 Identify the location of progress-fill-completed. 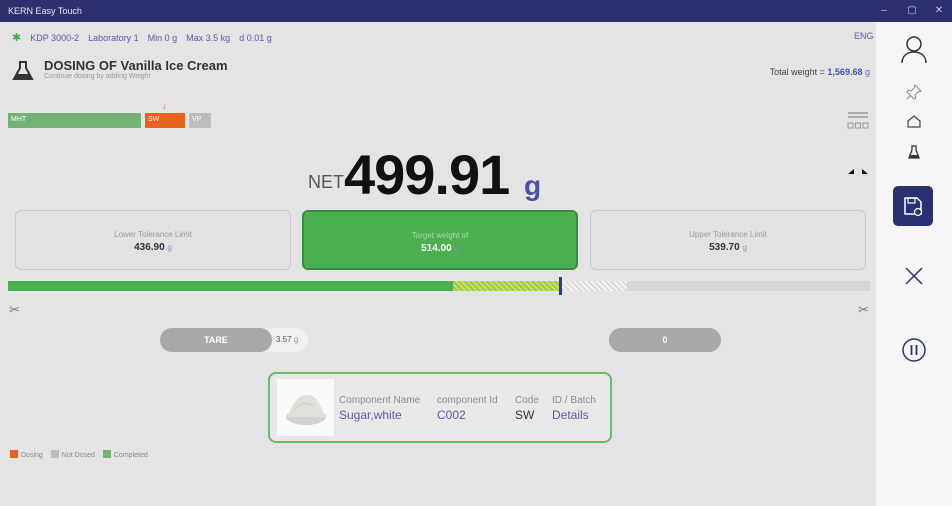
(230, 286).